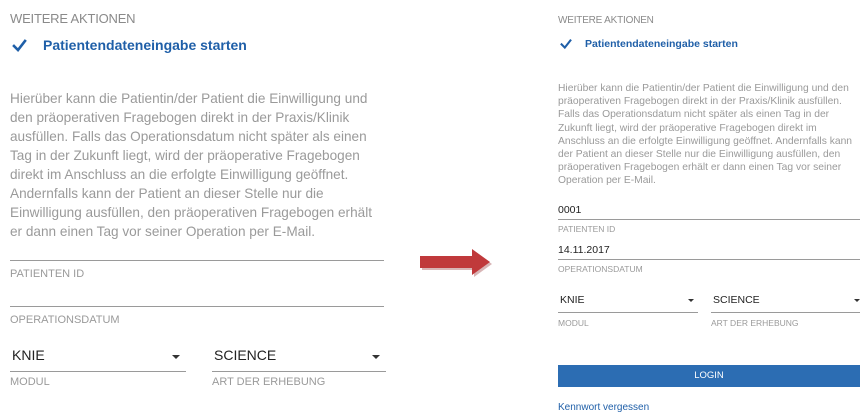  What do you see at coordinates (569, 210) in the screenshot?
I see `patient-id-input: 0001` at bounding box center [569, 210].